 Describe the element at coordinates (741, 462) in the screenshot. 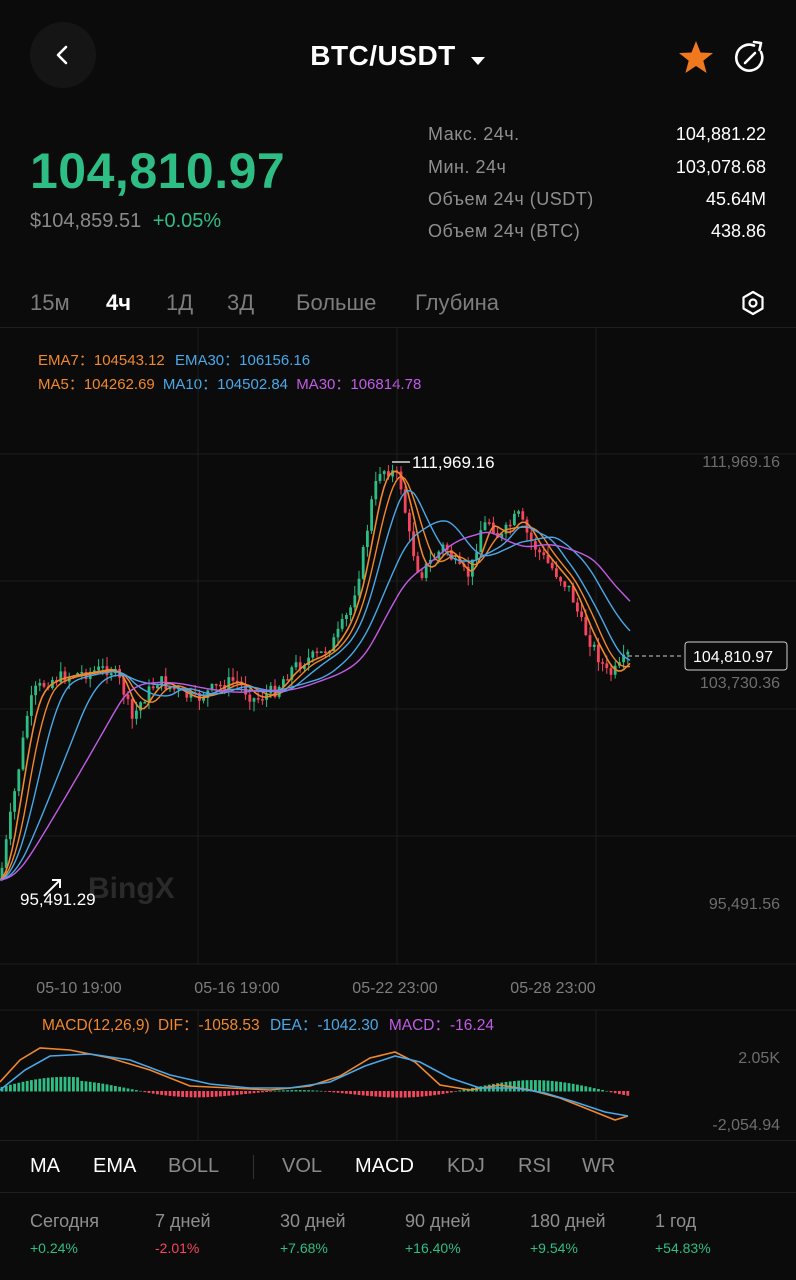

I see `axis-label-top: 111,969.16` at that location.